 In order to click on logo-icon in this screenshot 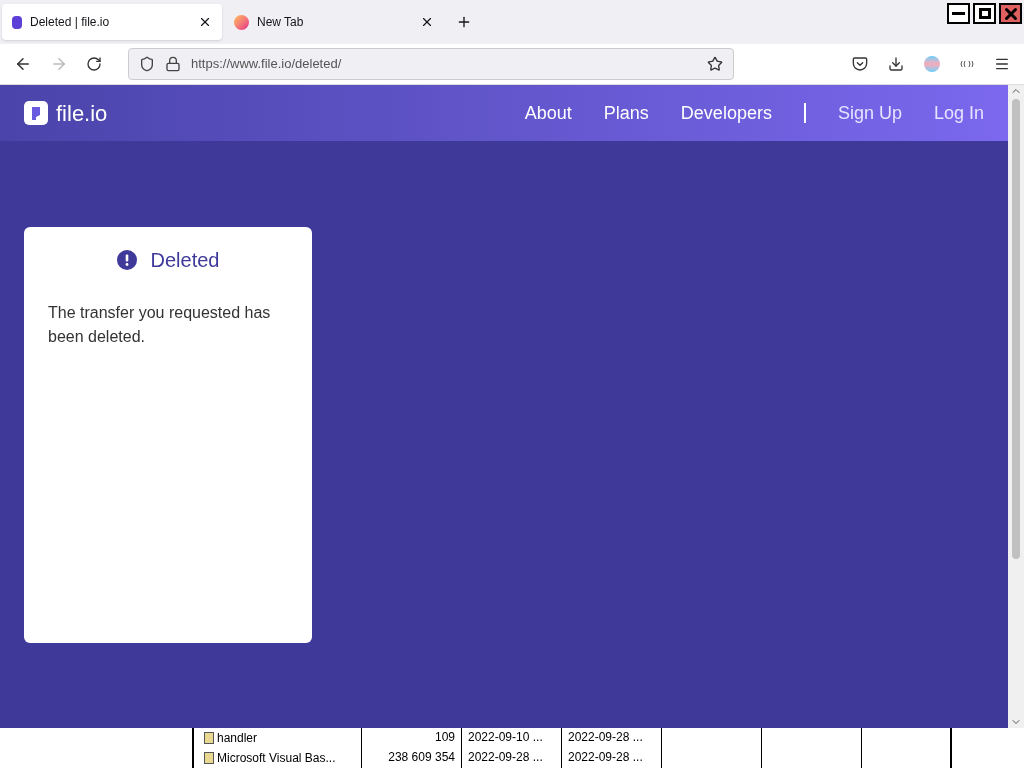, I will do `click(36, 113)`.